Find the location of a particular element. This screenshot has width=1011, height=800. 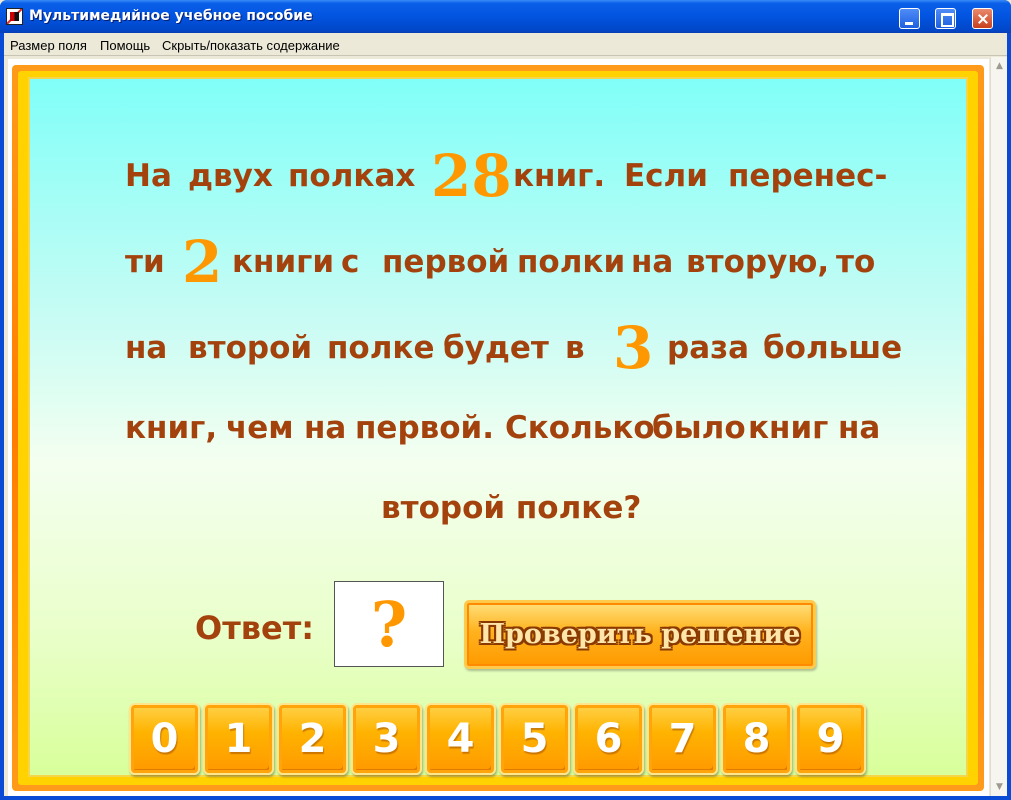

word: книг, is located at coordinates (171, 428).